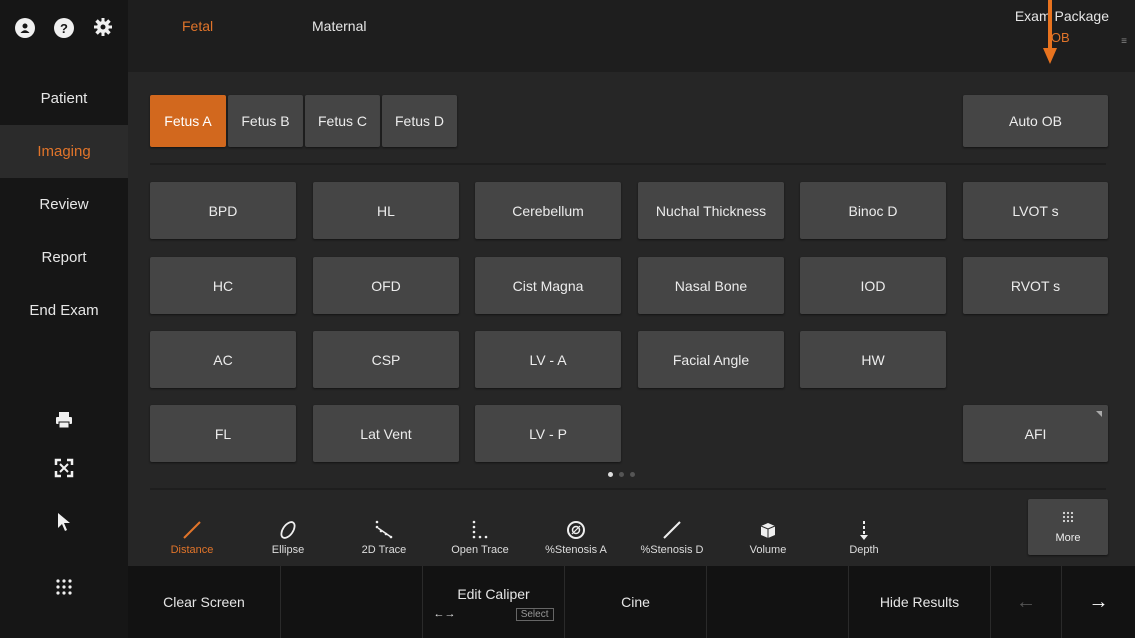 The width and height of the screenshot is (1135, 638). What do you see at coordinates (548, 285) in the screenshot?
I see `measure-cist-magna-button: Cist Magna` at bounding box center [548, 285].